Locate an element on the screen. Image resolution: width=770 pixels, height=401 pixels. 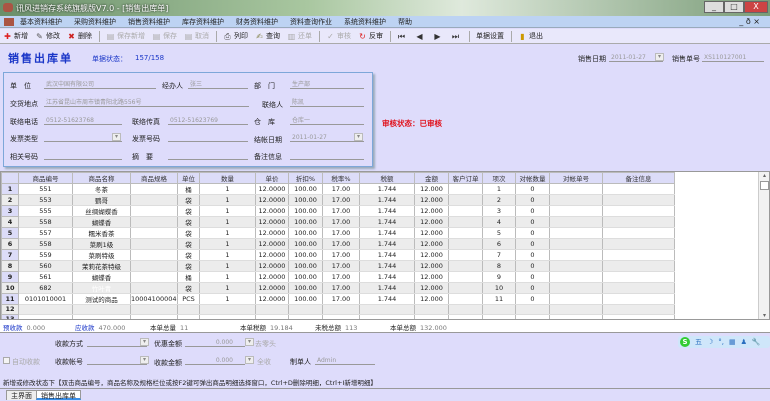
menu-item: 基本资料维护 is located at coordinates (41, 22).